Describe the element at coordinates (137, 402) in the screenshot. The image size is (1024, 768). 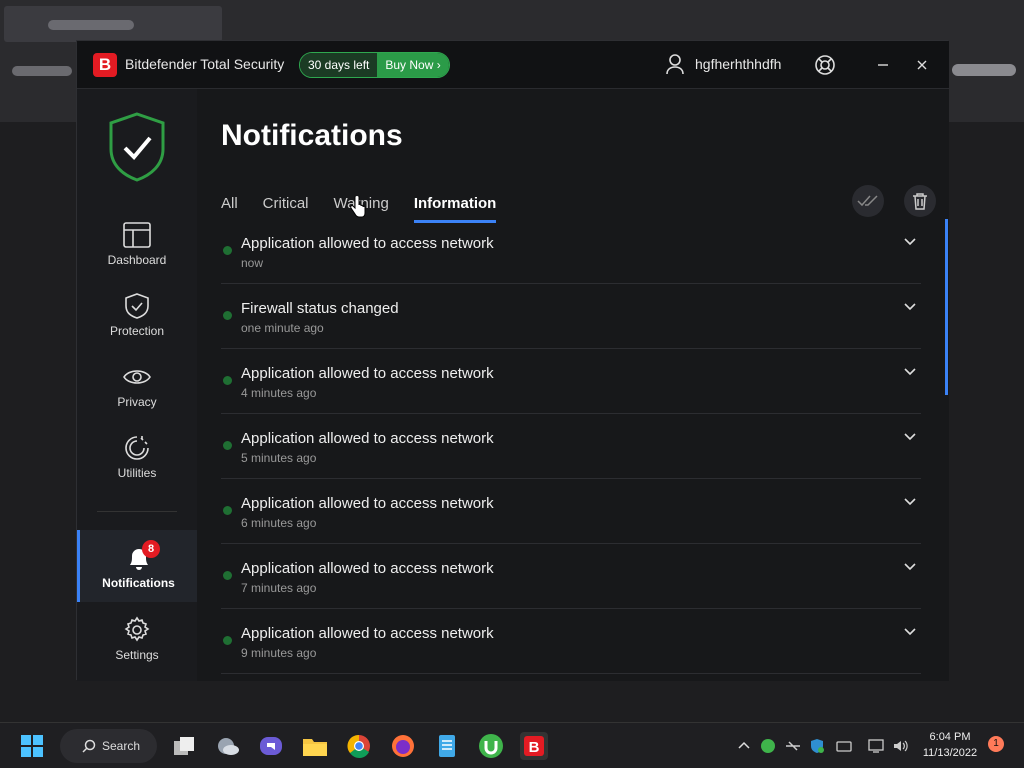
I see `sidebar-item-label: Privacy` at that location.